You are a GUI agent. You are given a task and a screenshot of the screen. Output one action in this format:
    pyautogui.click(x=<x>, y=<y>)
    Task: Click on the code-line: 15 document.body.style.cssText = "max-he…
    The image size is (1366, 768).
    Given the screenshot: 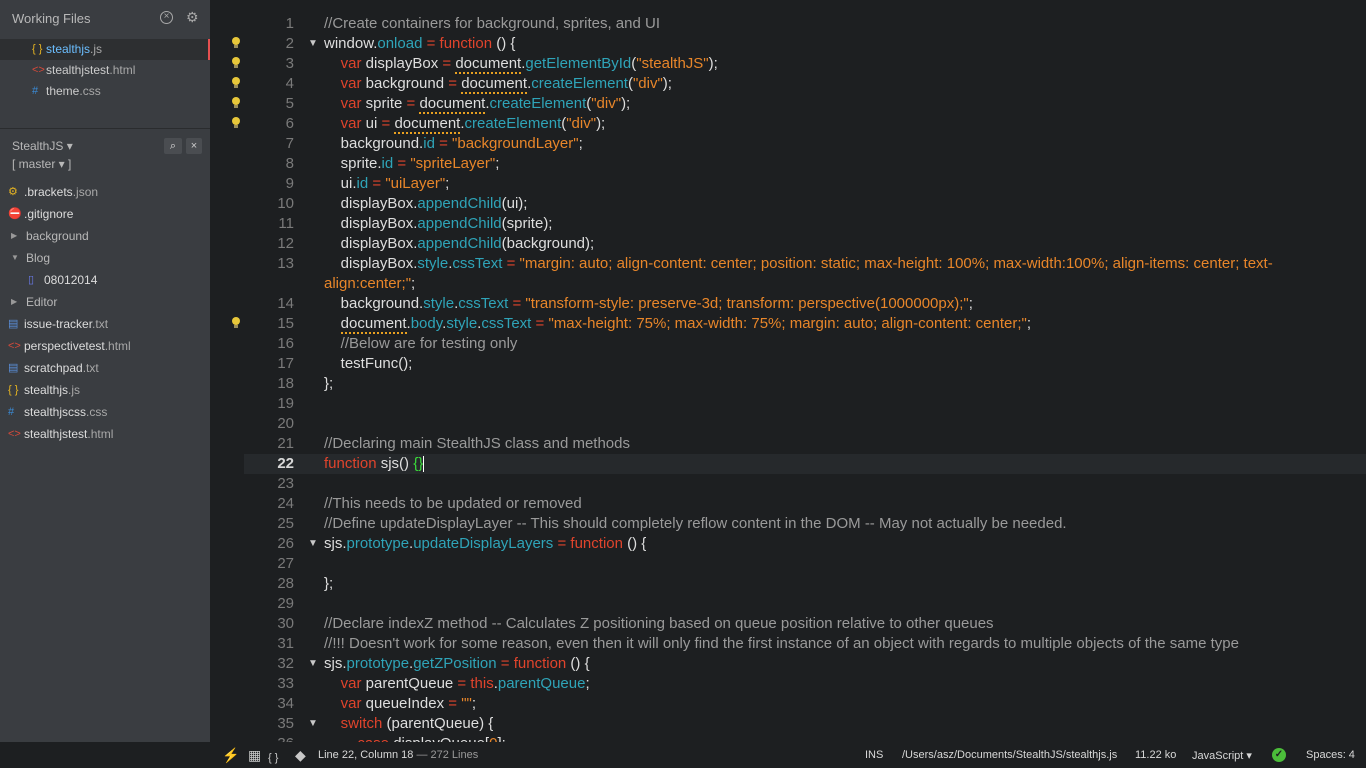 What is the action you would take?
    pyautogui.click(x=805, y=324)
    